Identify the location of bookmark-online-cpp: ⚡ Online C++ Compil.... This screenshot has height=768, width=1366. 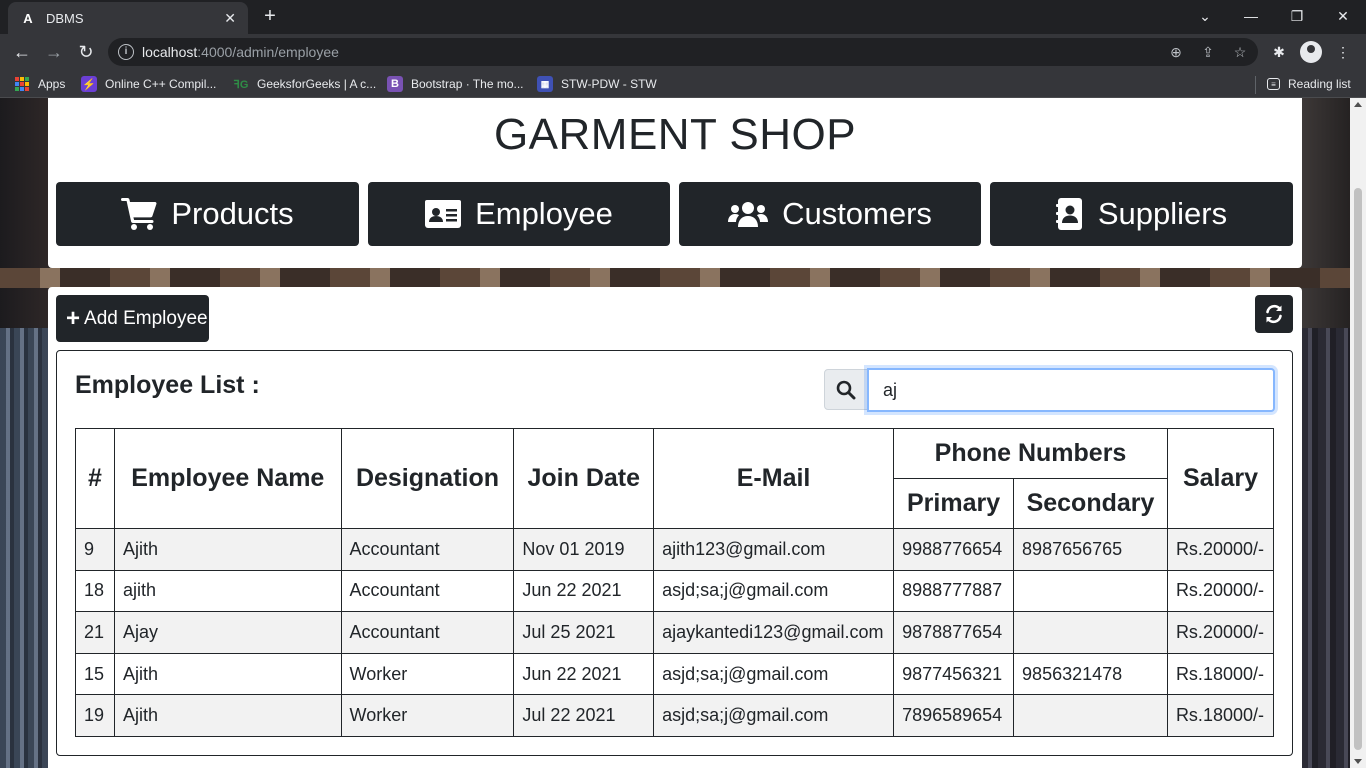
(148, 84).